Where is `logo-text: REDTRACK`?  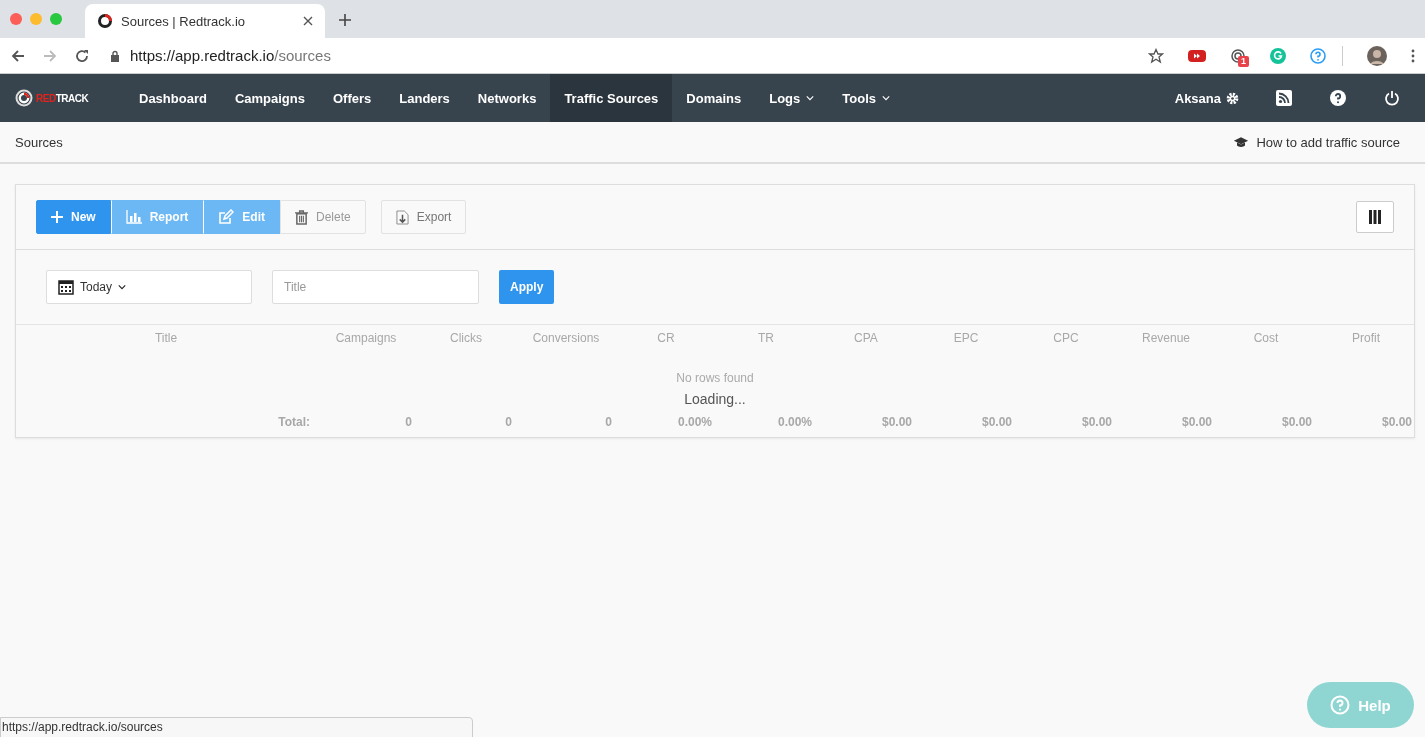 logo-text: REDTRACK is located at coordinates (62, 98).